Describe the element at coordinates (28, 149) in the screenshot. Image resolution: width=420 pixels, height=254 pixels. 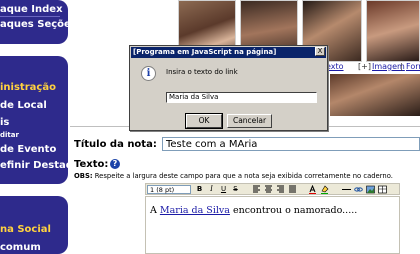
I see `sidebar-item-evento: de Evento` at that location.